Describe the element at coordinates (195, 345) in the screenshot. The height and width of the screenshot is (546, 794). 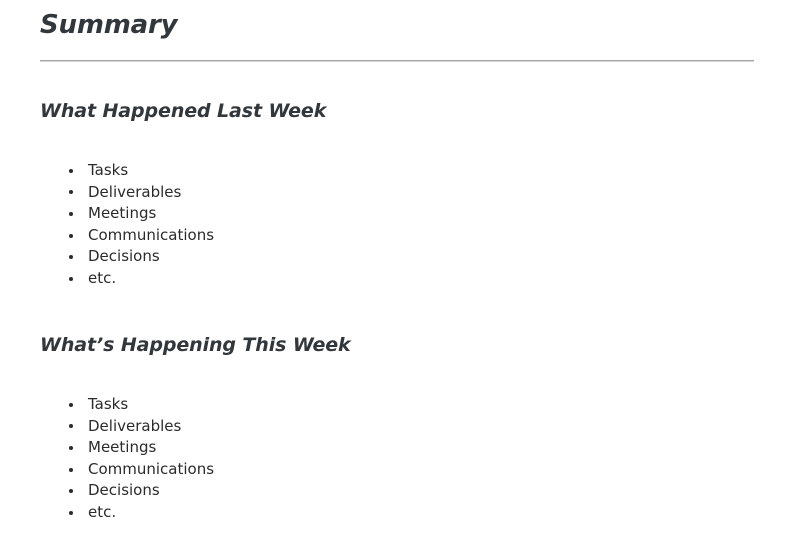
I see `section-heading: What’s Happening This Week` at that location.